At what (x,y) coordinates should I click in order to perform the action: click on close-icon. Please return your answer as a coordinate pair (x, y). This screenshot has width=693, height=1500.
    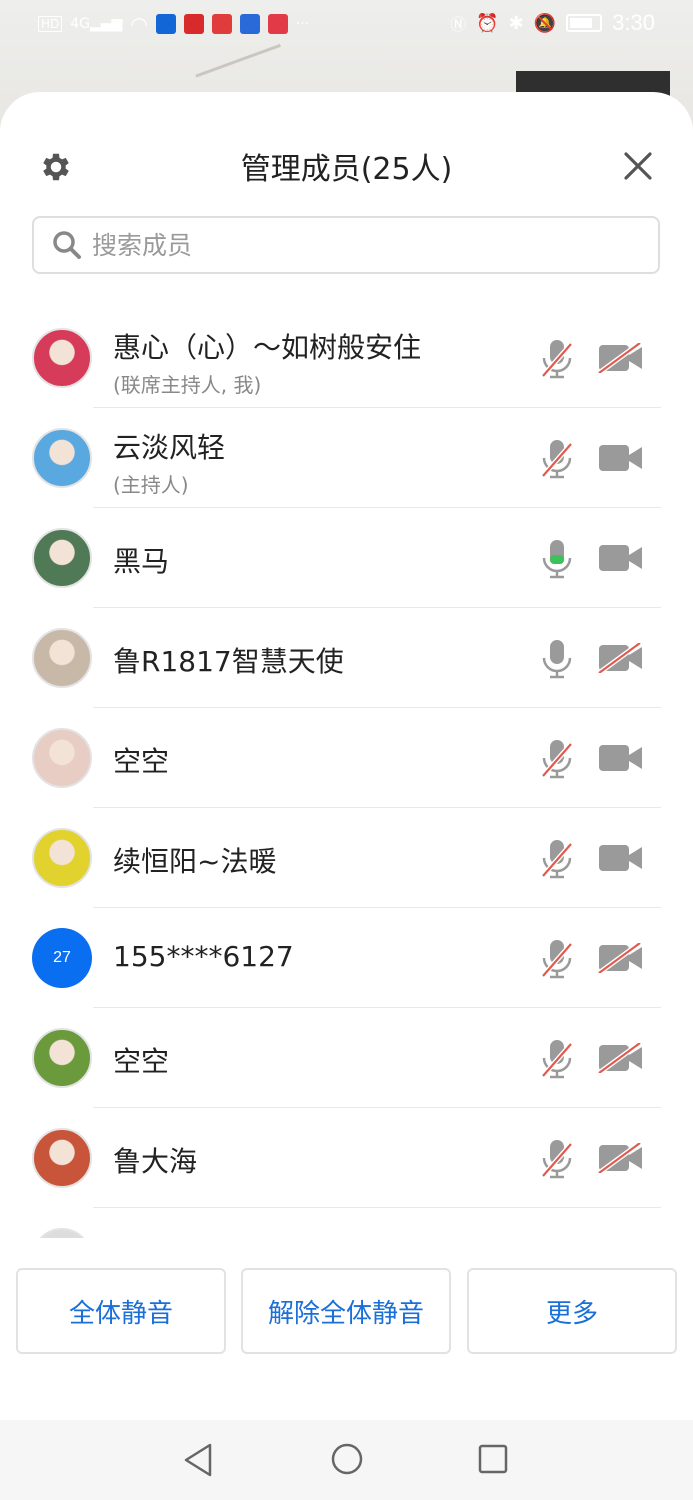
    Looking at the image, I should click on (638, 166).